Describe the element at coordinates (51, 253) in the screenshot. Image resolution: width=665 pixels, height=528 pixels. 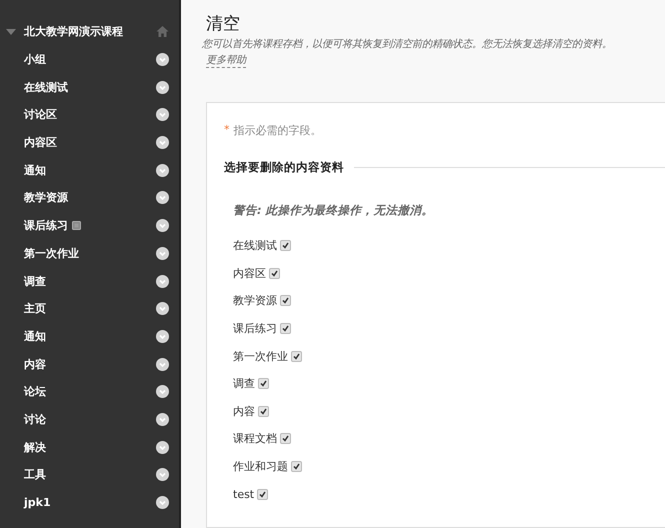
I see `menu-item: 第一次作业` at that location.